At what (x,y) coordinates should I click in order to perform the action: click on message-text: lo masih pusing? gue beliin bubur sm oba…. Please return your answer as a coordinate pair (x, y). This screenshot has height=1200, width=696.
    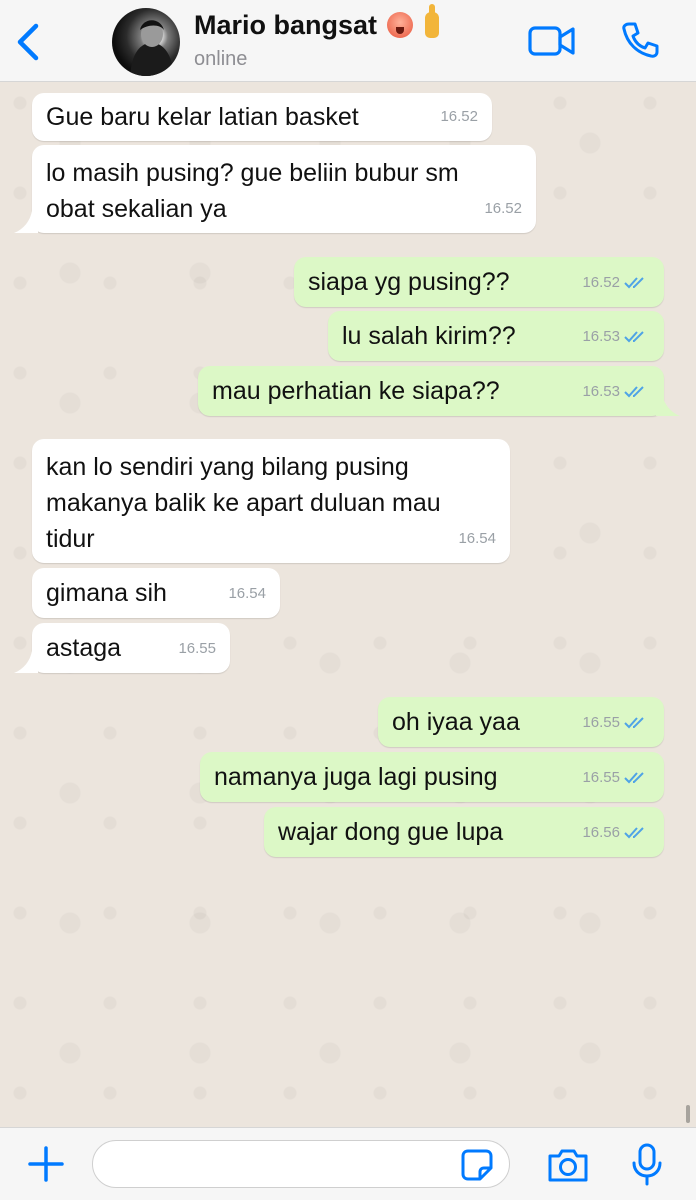
    Looking at the image, I should click on (252, 191).